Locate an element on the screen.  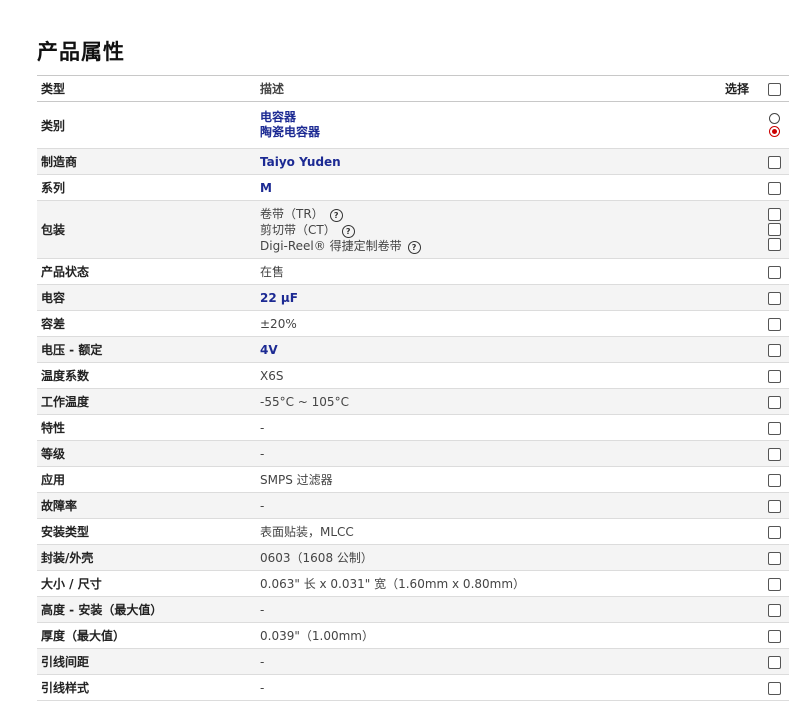
table-row-lead-spacing: 引线间距 - is located at coordinates (413, 661).